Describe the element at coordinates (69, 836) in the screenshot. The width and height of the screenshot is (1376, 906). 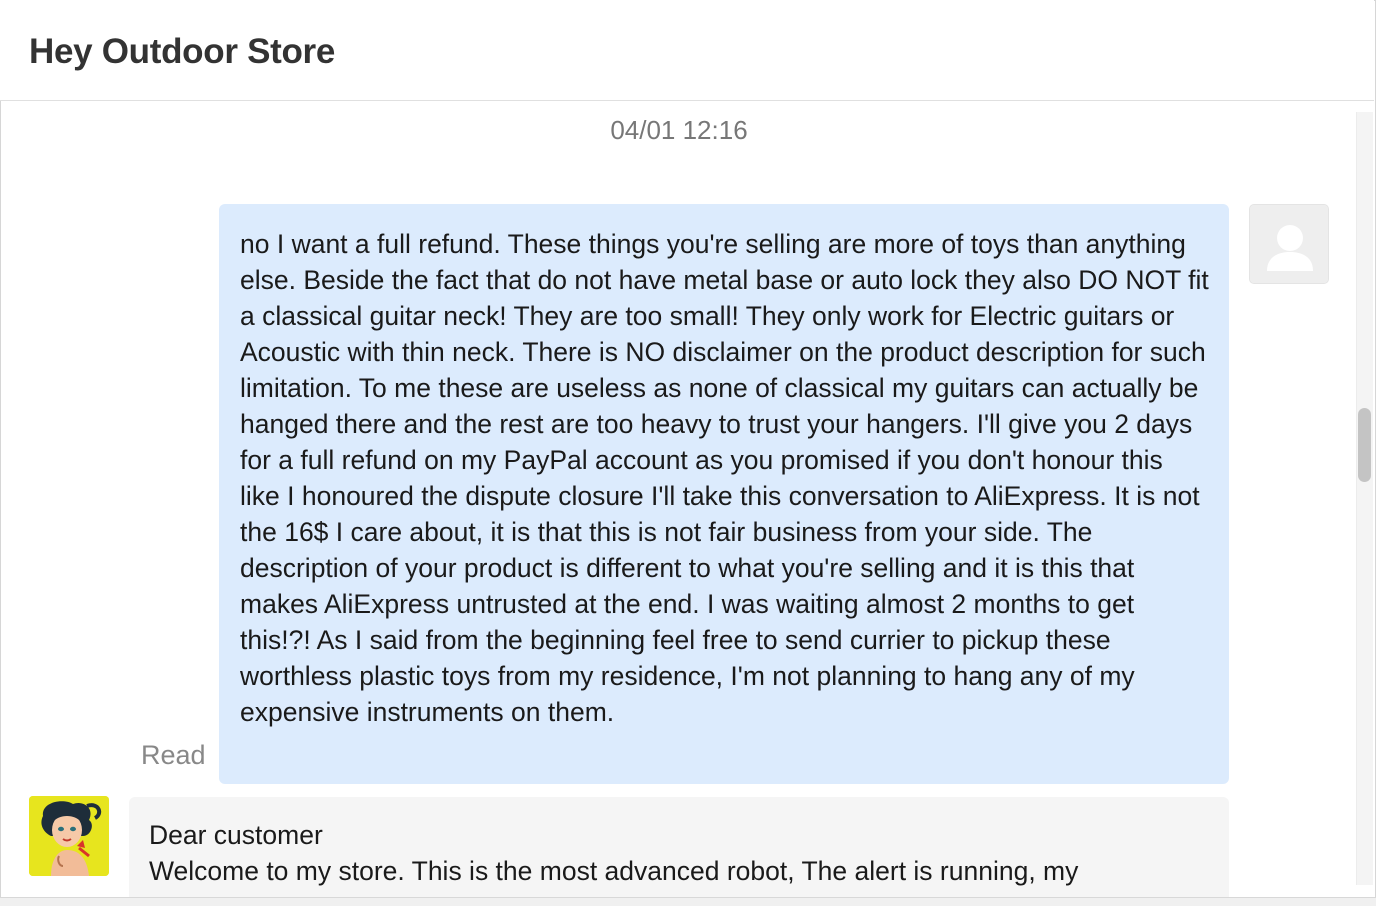
I see `store-avatar-icon` at that location.